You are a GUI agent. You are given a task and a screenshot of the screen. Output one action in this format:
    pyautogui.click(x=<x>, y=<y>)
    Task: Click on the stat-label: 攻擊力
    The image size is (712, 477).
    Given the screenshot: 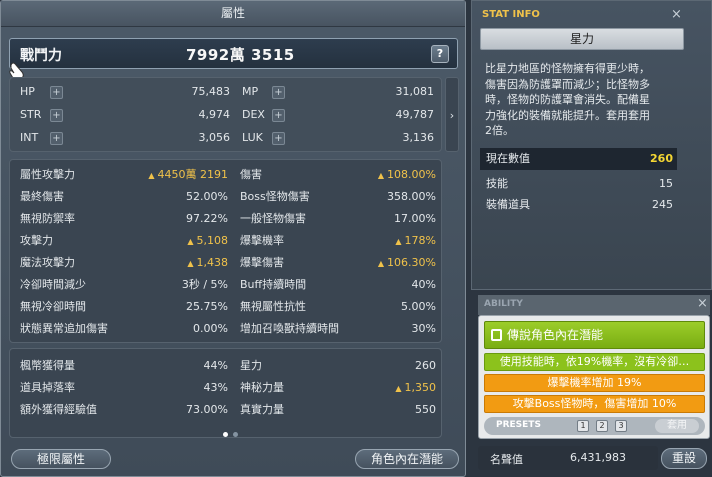 What is the action you would take?
    pyautogui.click(x=36, y=240)
    